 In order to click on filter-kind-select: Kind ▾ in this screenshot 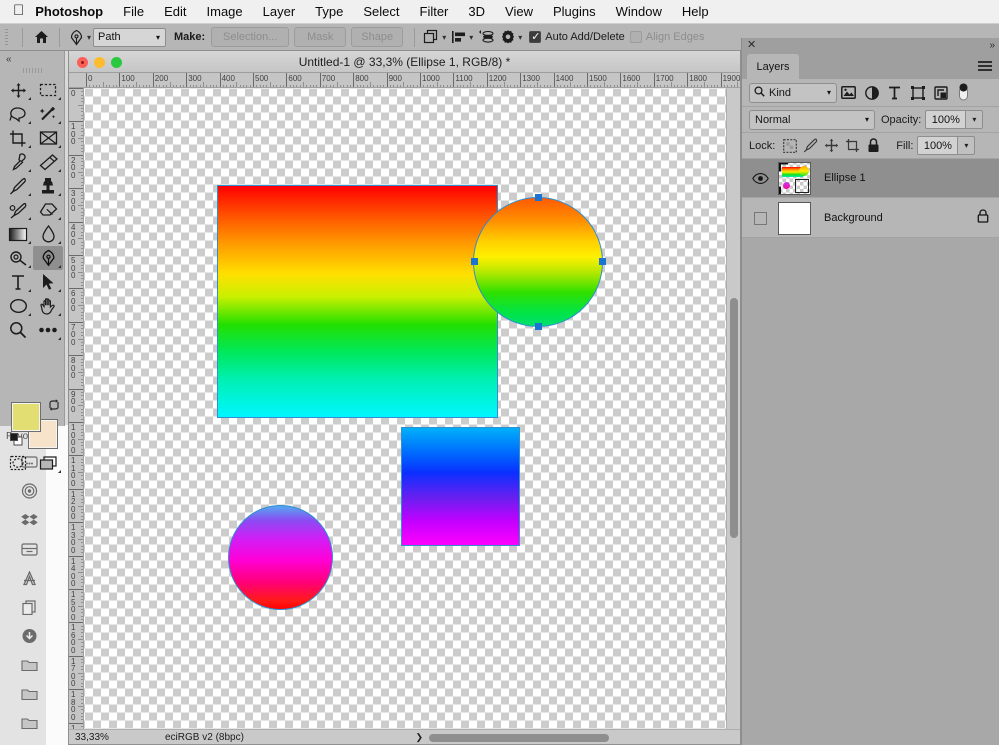, I will do `click(793, 92)`.